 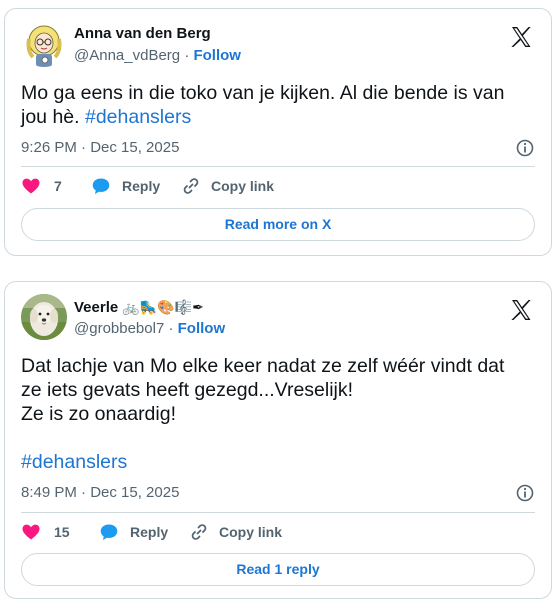 I want to click on like-count: 15, so click(x=62, y=532).